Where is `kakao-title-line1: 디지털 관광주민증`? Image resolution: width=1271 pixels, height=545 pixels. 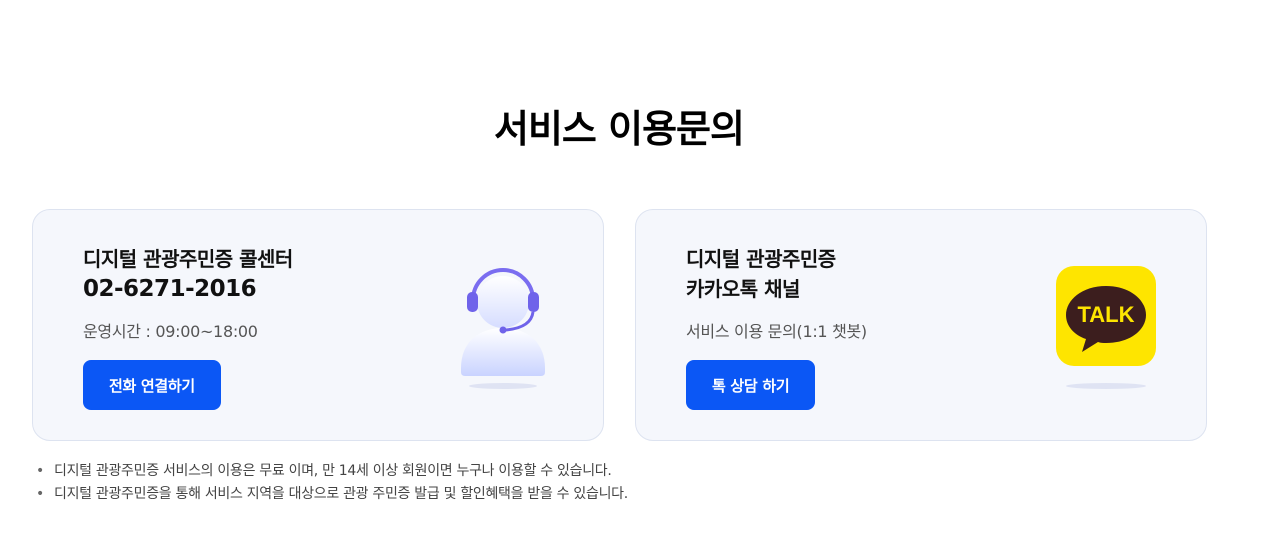 kakao-title-line1: 디지털 관광주민증 is located at coordinates (761, 259).